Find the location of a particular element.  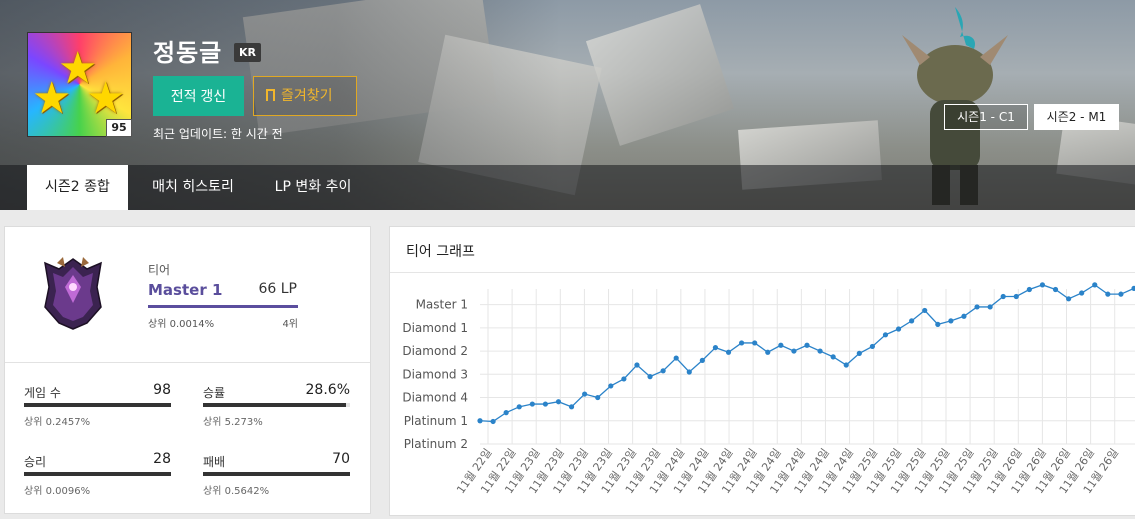

tier-lp: 66 LP is located at coordinates (277, 289).